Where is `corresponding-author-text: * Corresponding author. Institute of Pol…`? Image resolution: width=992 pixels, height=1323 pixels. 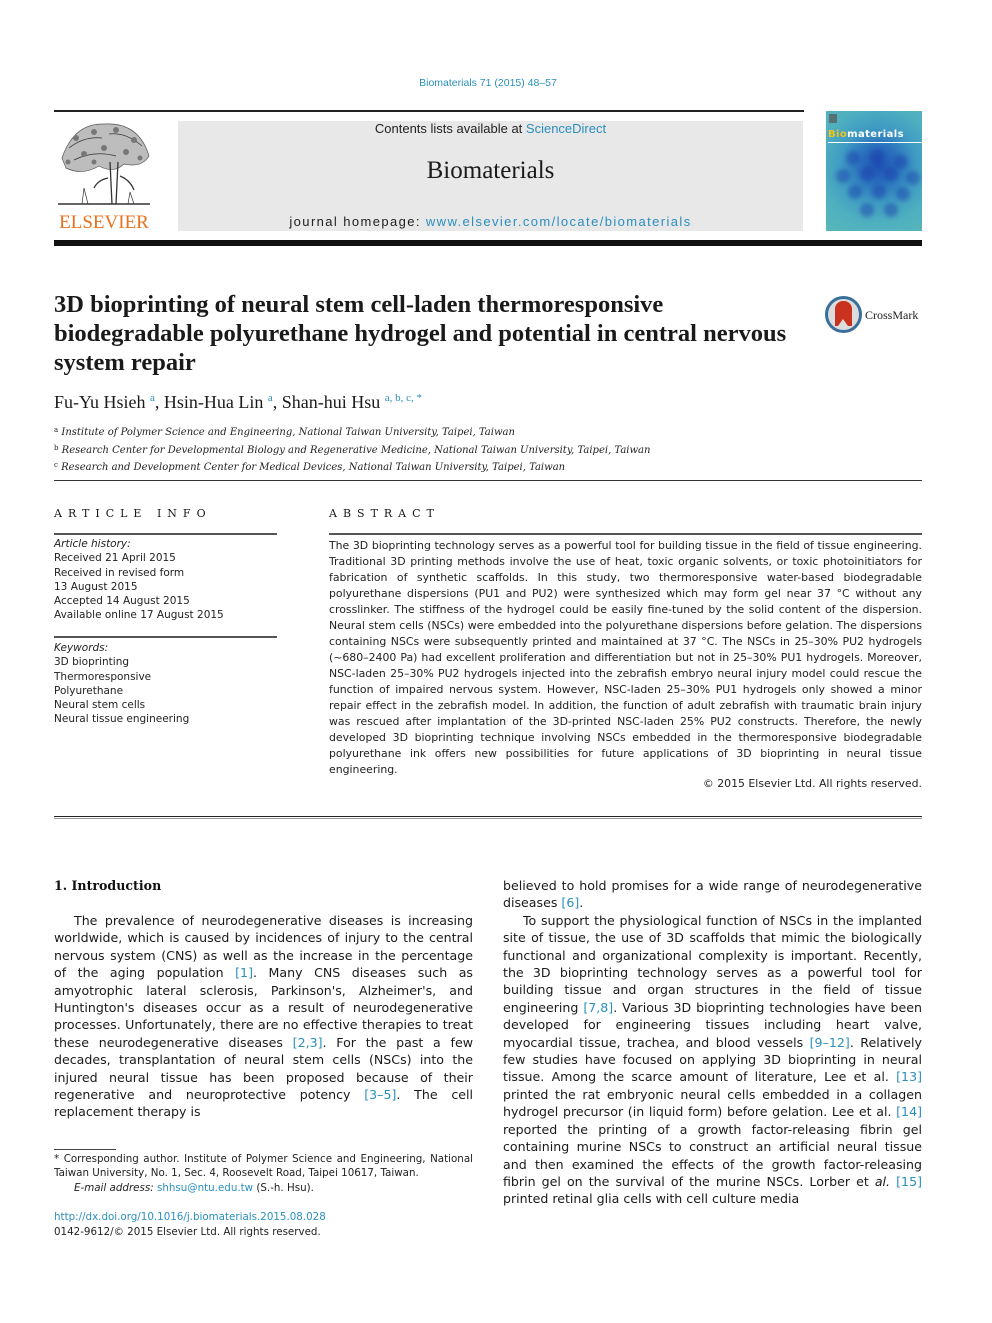 corresponding-author-text: * Corresponding author. Institute of Pol… is located at coordinates (263, 1166).